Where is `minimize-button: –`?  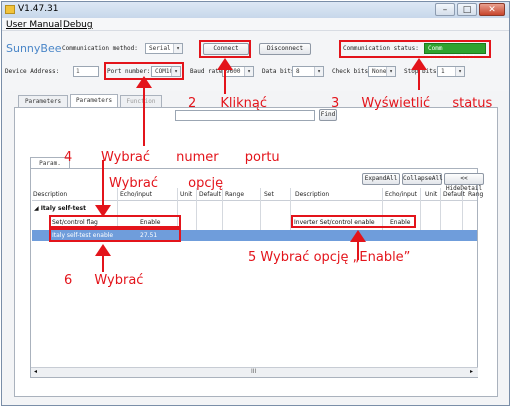
minimize-button: – is located at coordinates (445, 9).